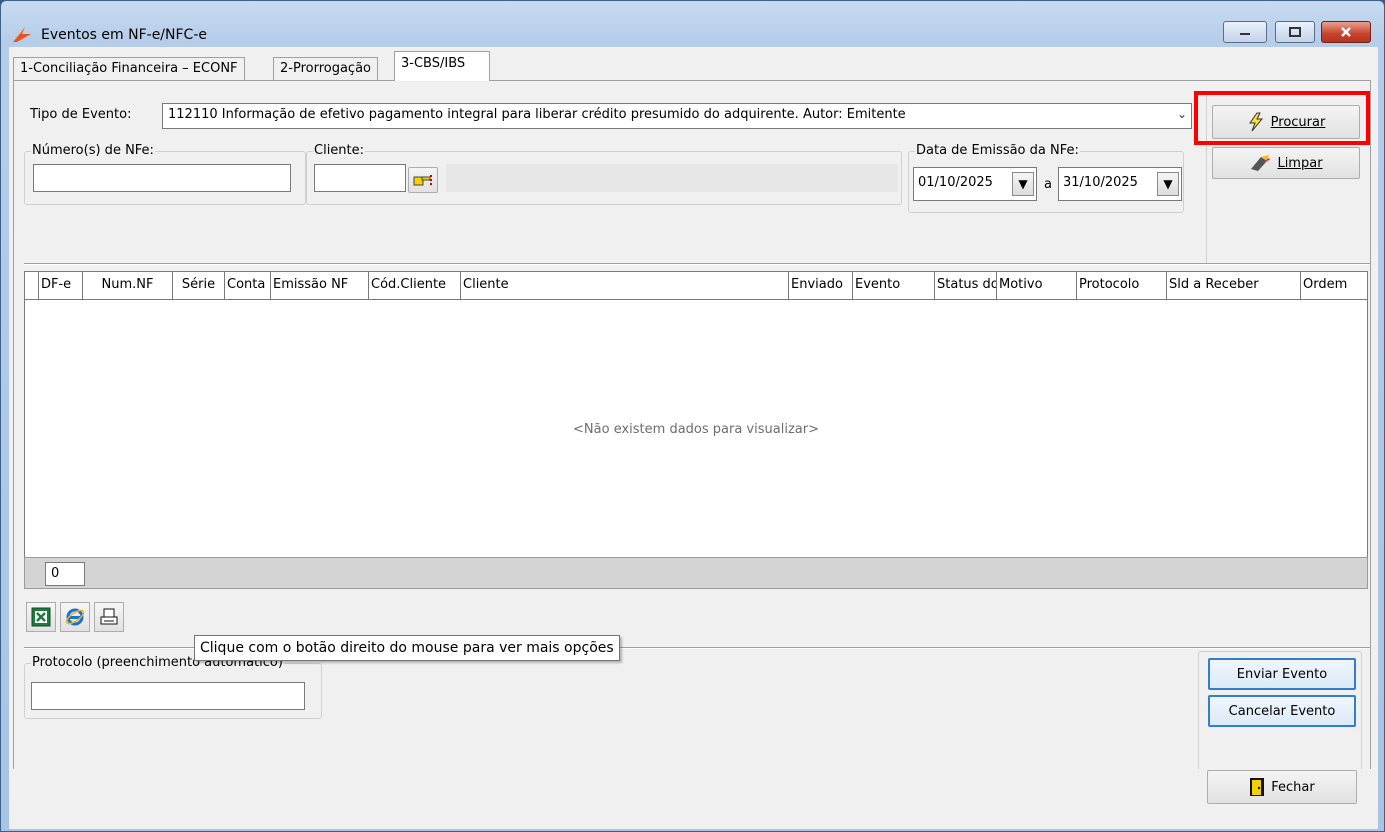  Describe the element at coordinates (821, 285) in the screenshot. I see `column-enviado: Enviado` at that location.